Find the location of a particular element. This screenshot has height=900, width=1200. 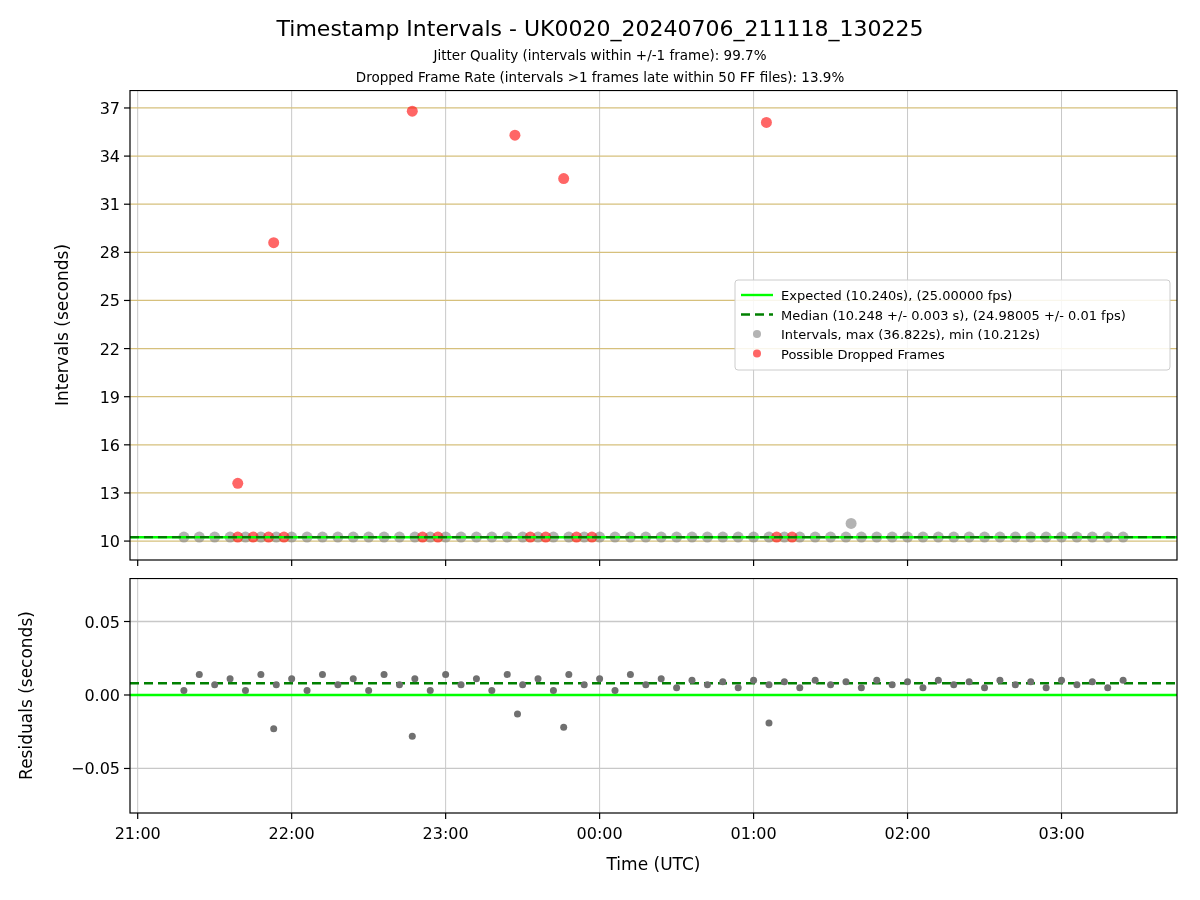

legend-label: Median (10.248 +/- 0.003 s), (24.98005 +/- 0.01 fps) is located at coordinates (953, 315).